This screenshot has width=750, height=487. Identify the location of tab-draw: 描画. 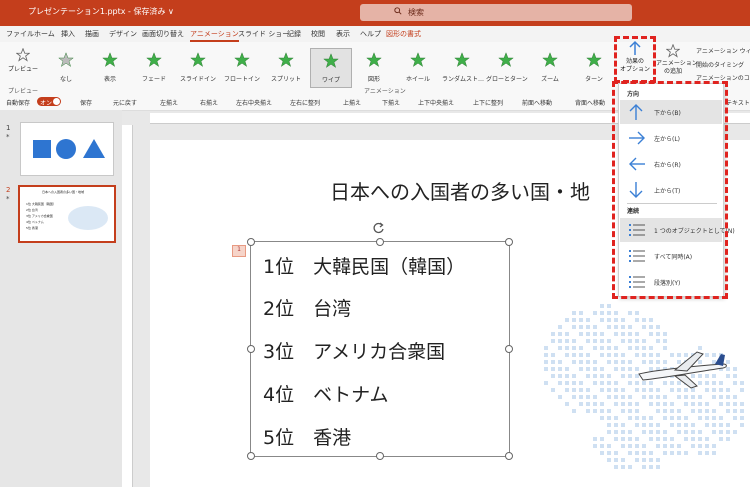
(92, 34).